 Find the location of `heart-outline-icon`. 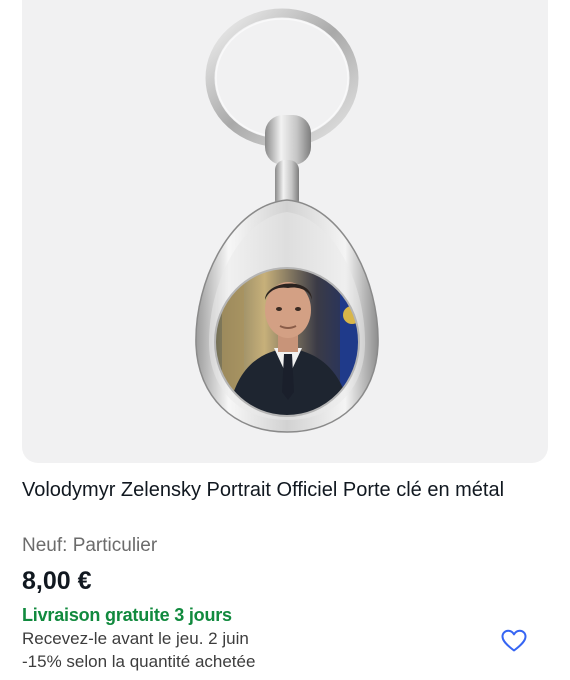

heart-outline-icon is located at coordinates (514, 640).